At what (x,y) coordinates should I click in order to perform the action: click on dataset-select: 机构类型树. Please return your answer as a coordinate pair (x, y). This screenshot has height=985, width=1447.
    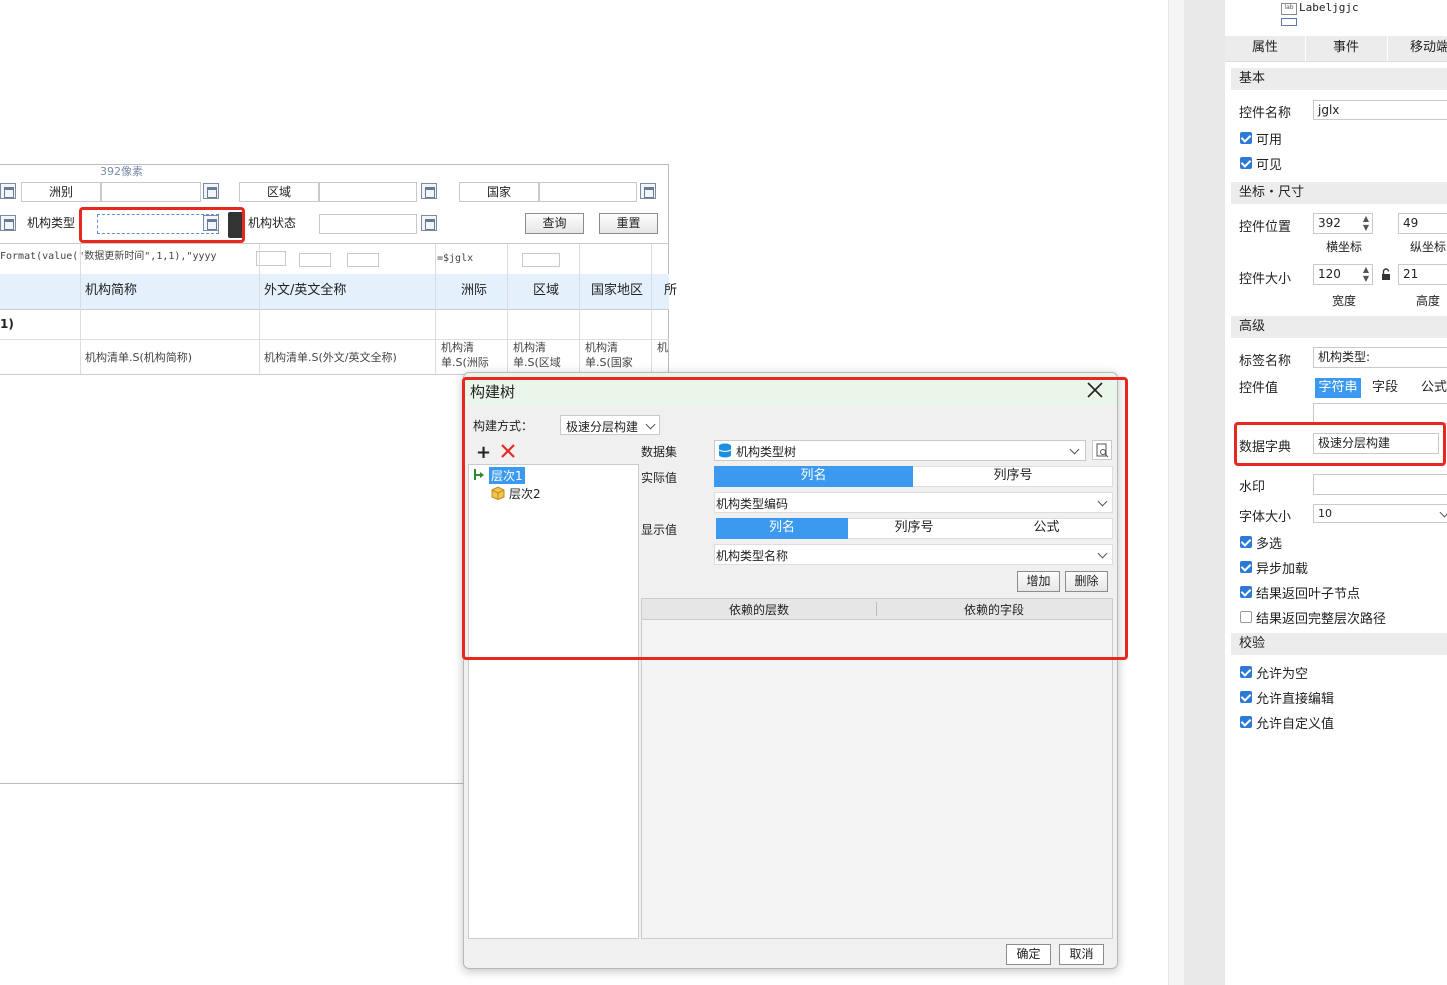
    Looking at the image, I should click on (900, 450).